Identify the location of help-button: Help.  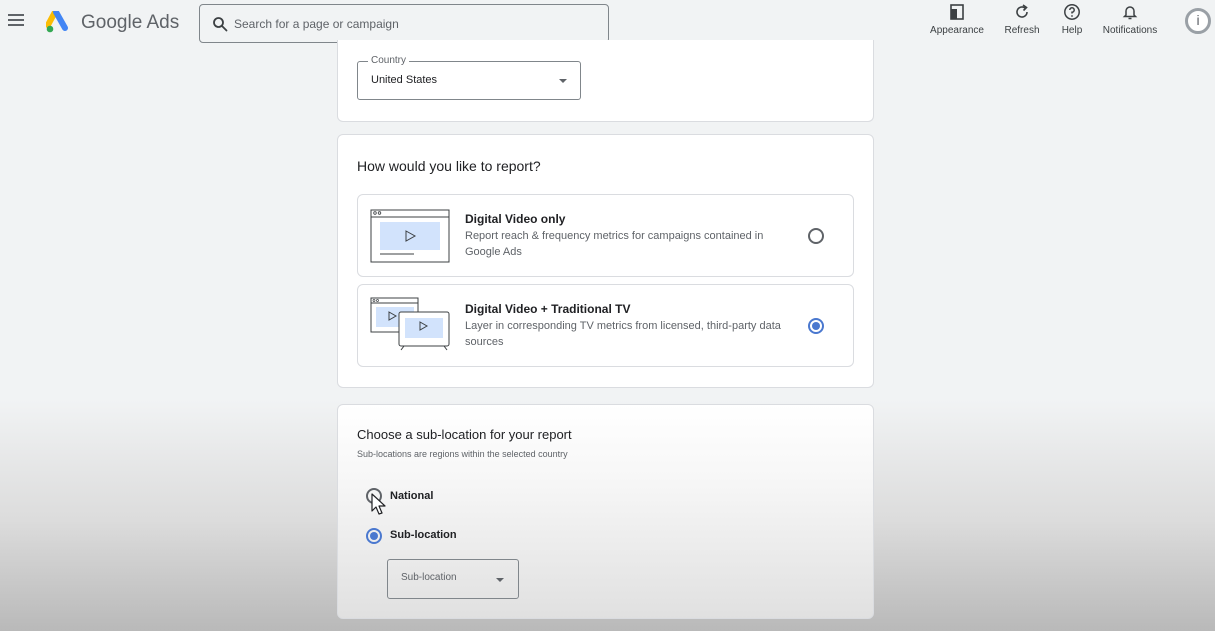
(1072, 19).